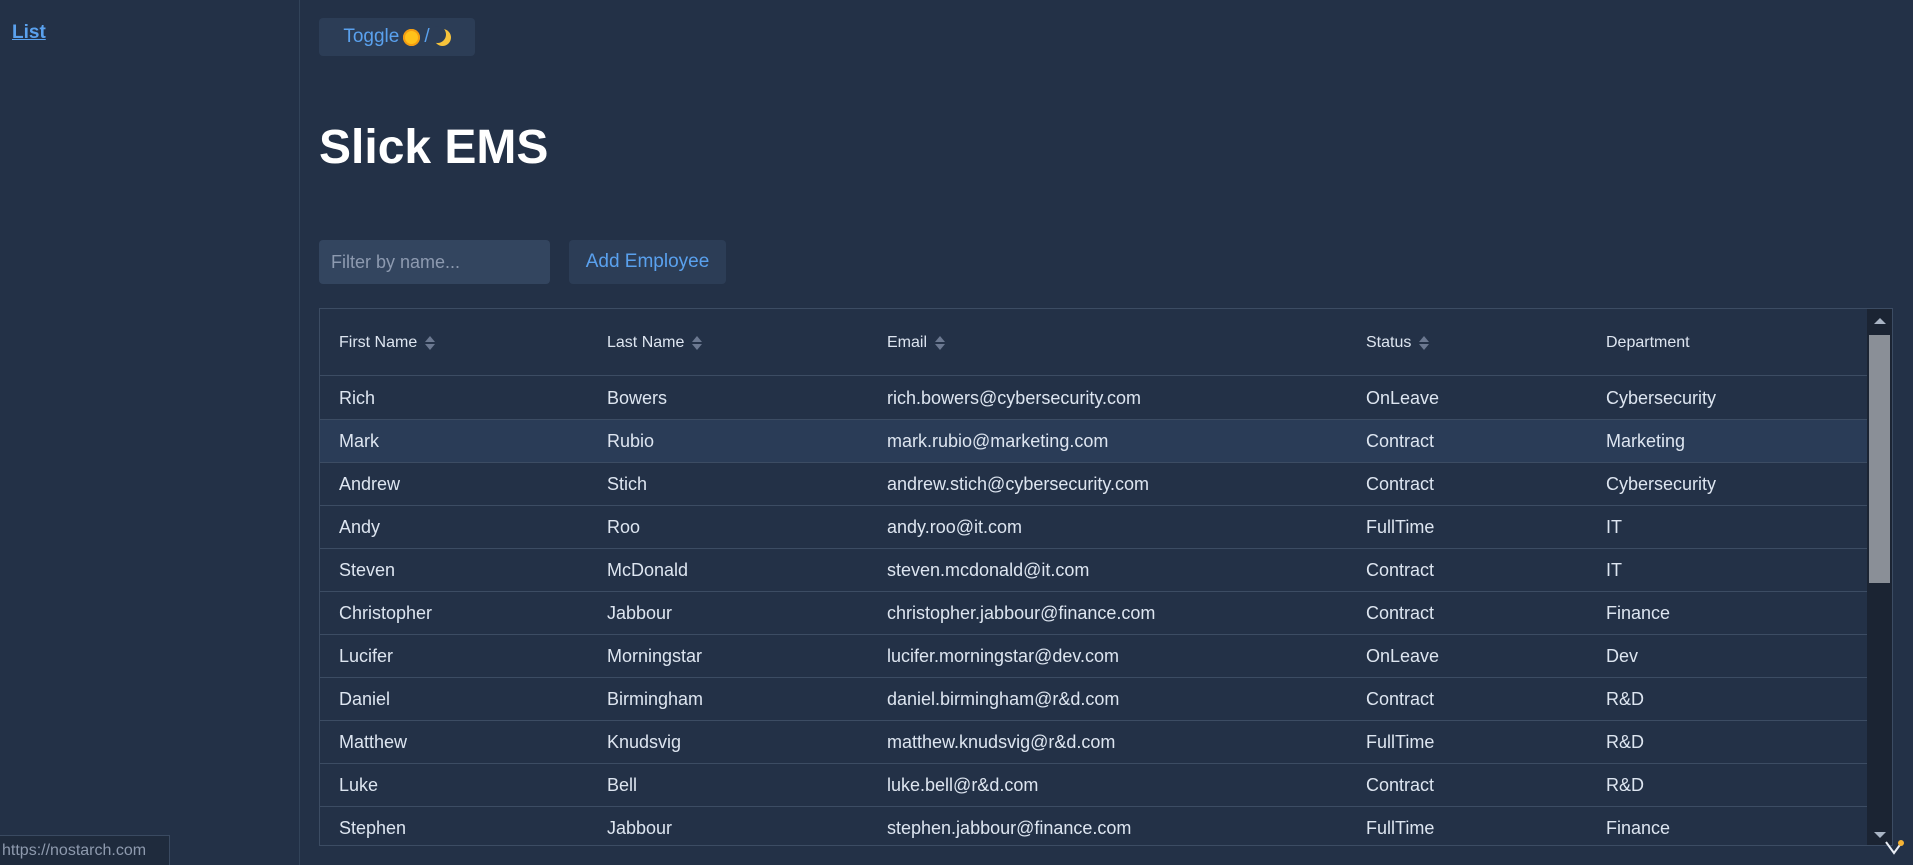 The width and height of the screenshot is (1913, 865). What do you see at coordinates (85, 850) in the screenshot?
I see `status-bar-url: https://nostarch.com` at bounding box center [85, 850].